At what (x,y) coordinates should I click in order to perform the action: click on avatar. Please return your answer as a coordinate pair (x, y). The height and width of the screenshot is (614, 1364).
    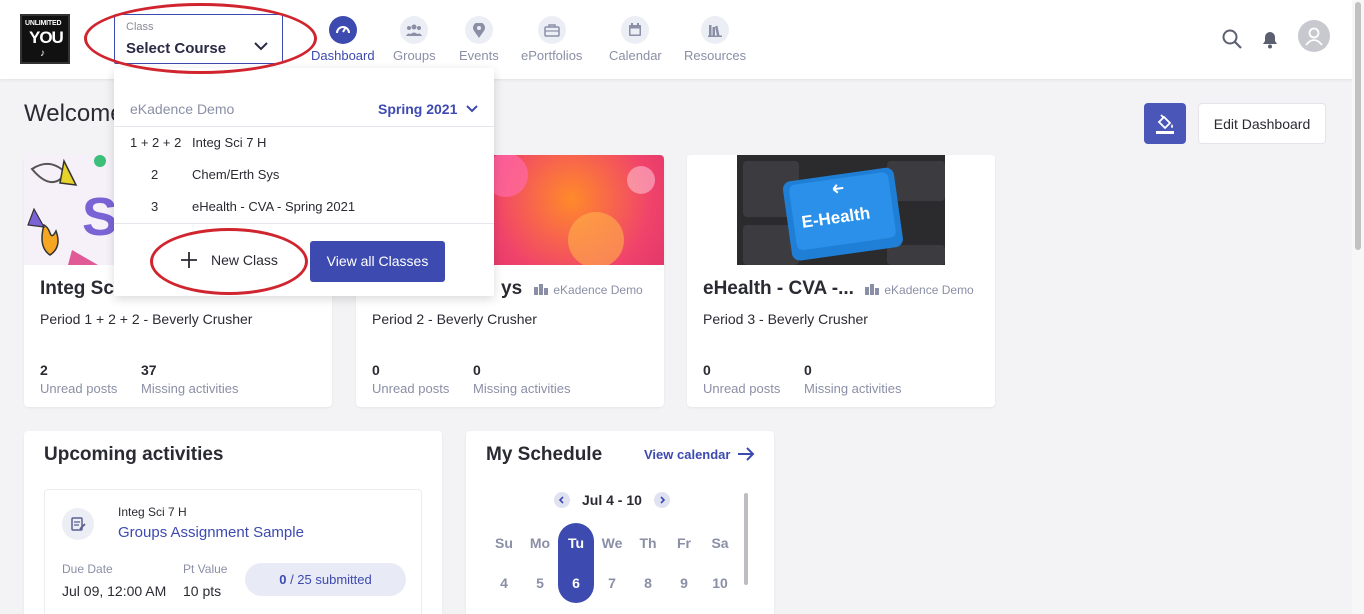
    Looking at the image, I should click on (1314, 36).